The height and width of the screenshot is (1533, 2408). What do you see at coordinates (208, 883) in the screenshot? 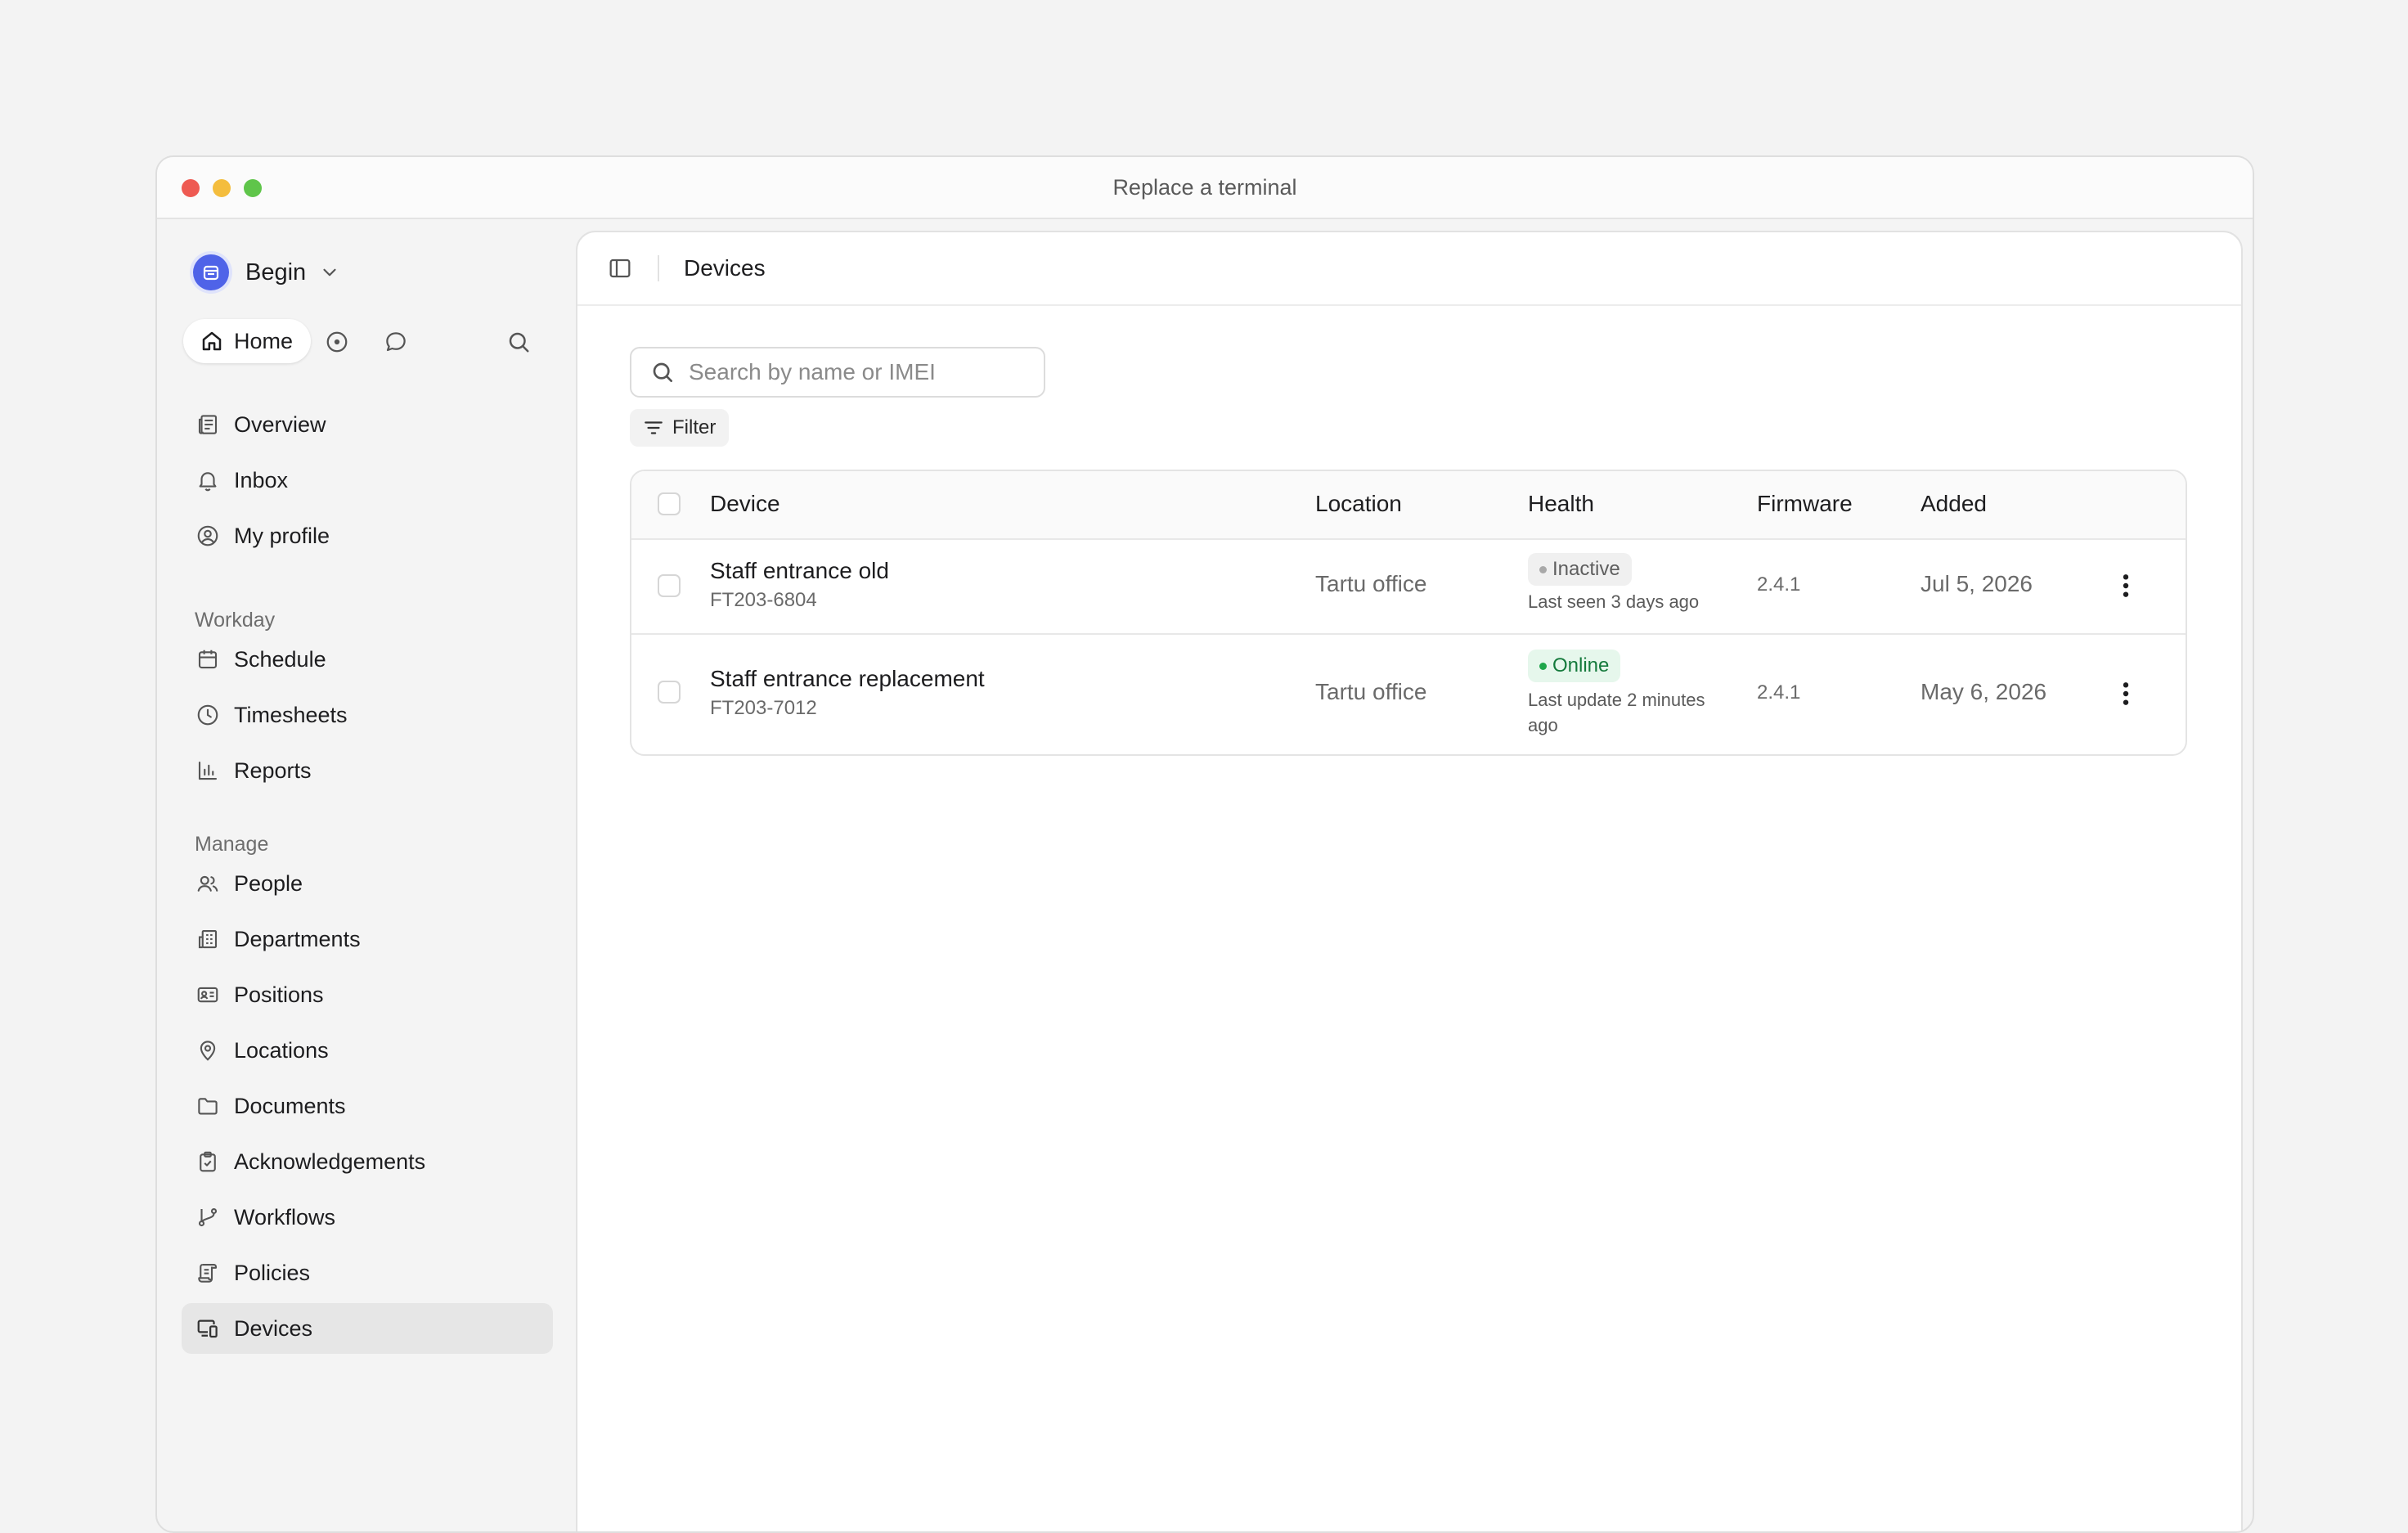
I see `users-icon` at bounding box center [208, 883].